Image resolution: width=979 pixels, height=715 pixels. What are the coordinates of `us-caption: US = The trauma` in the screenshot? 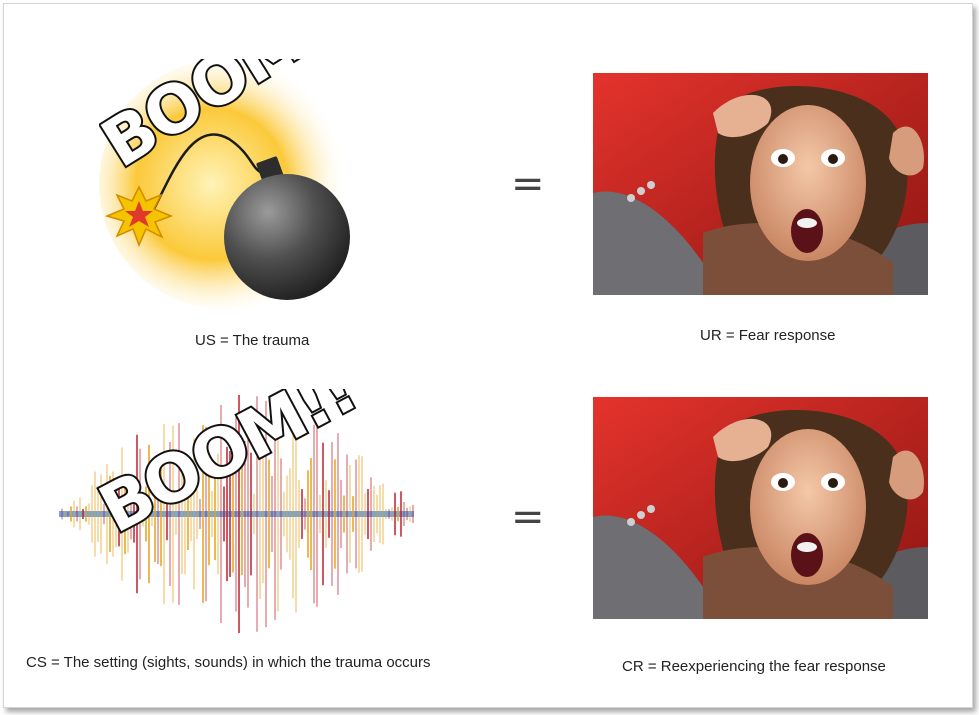 It's located at (252, 340).